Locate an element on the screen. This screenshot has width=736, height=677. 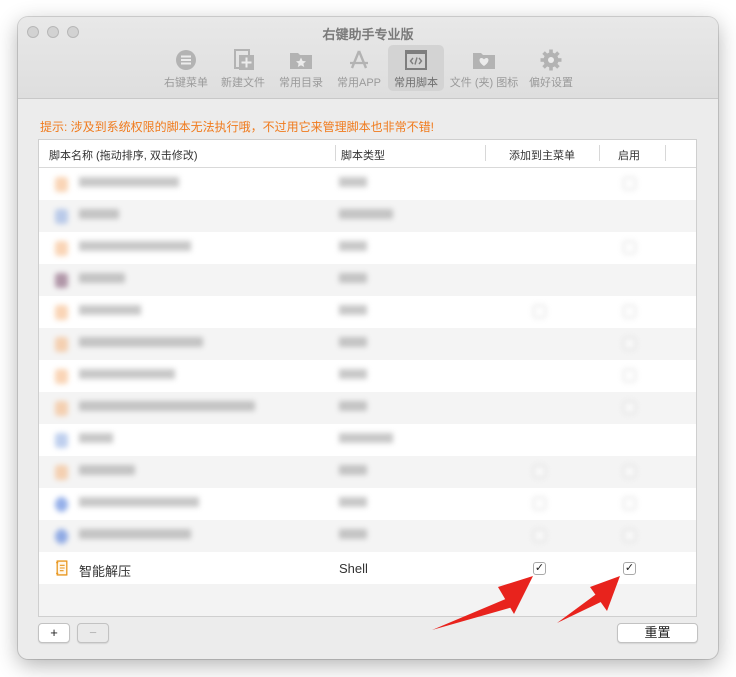
column-header-name: 脚本名称 (拖动排序, 双击修改) is located at coordinates (123, 155).